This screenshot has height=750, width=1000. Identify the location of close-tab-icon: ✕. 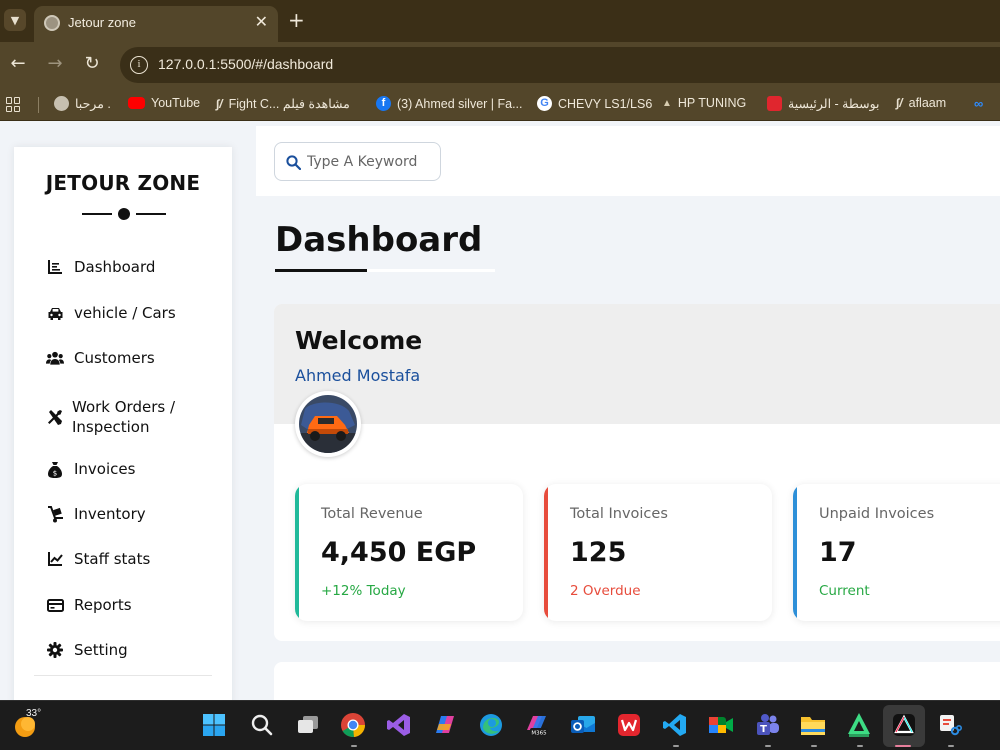
(261, 21).